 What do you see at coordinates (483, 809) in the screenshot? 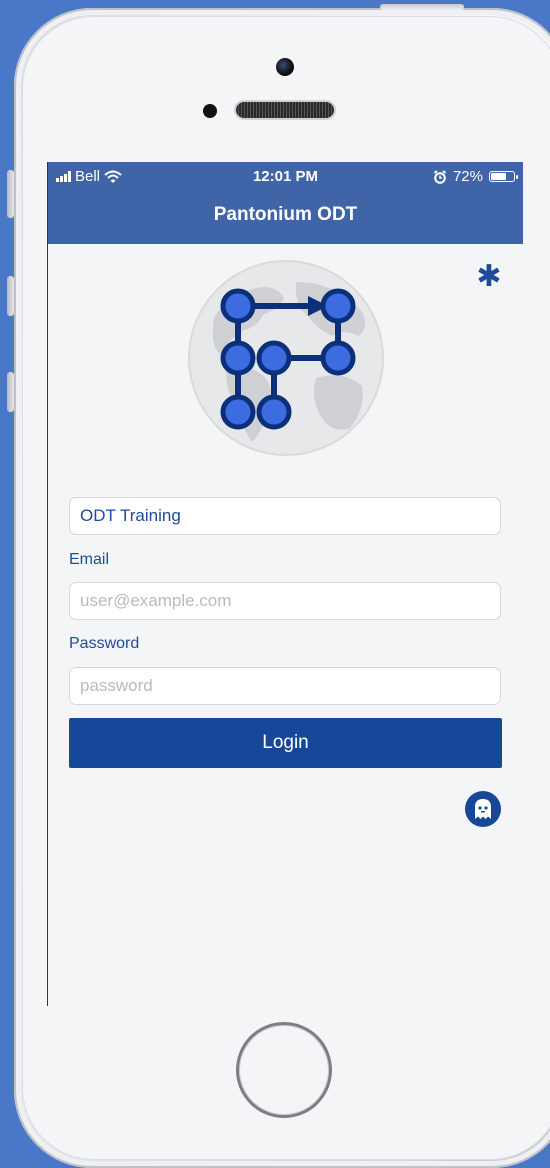
I see `ghost-icon` at bounding box center [483, 809].